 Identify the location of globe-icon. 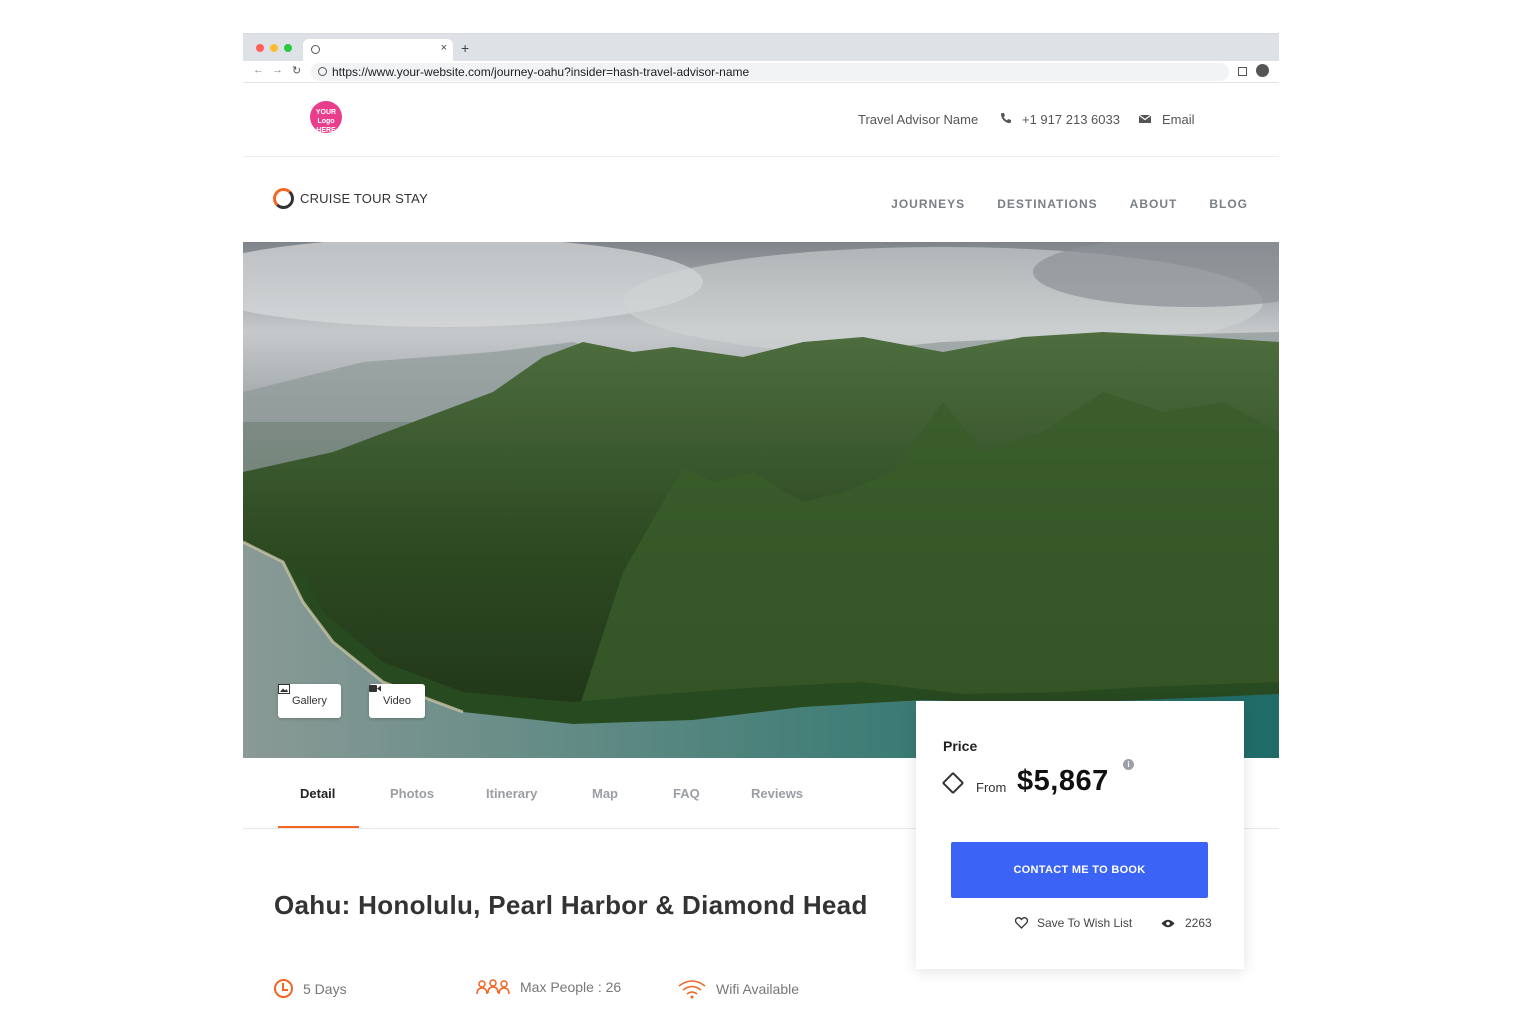
(315, 49).